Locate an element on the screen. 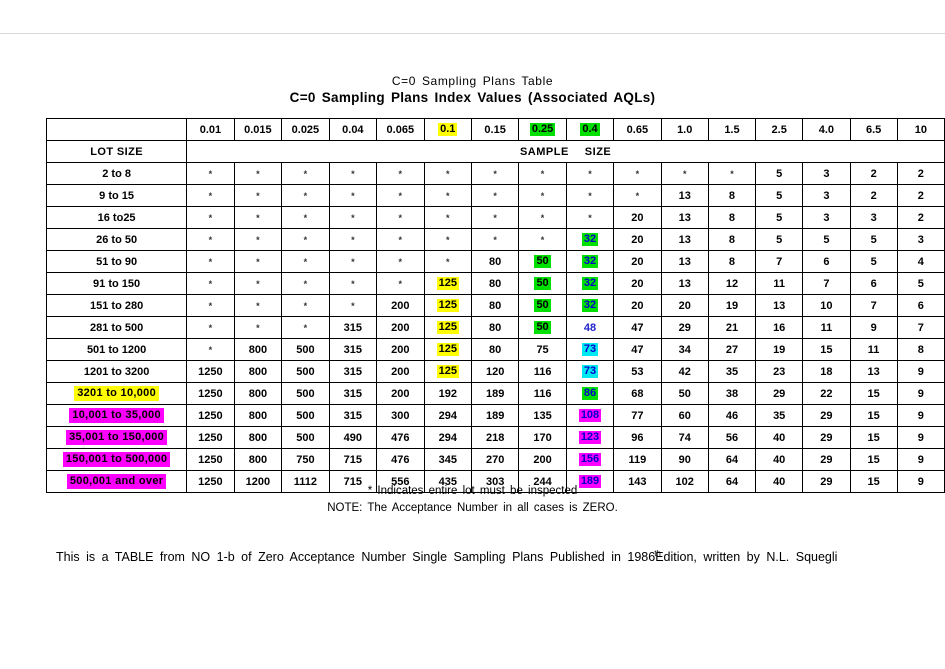  sample-size-cell: 35 is located at coordinates (779, 415).